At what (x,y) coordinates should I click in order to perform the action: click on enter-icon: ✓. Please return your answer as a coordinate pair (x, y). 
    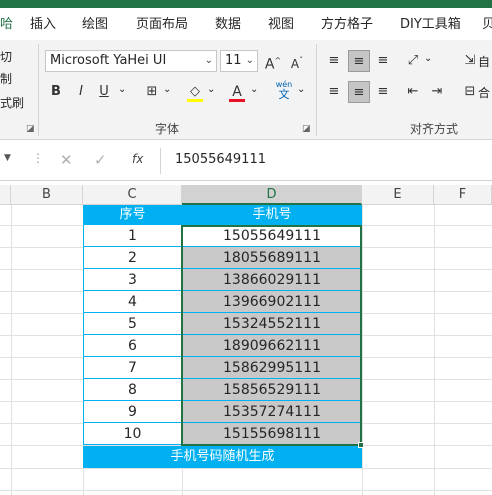
    Looking at the image, I should click on (100, 160).